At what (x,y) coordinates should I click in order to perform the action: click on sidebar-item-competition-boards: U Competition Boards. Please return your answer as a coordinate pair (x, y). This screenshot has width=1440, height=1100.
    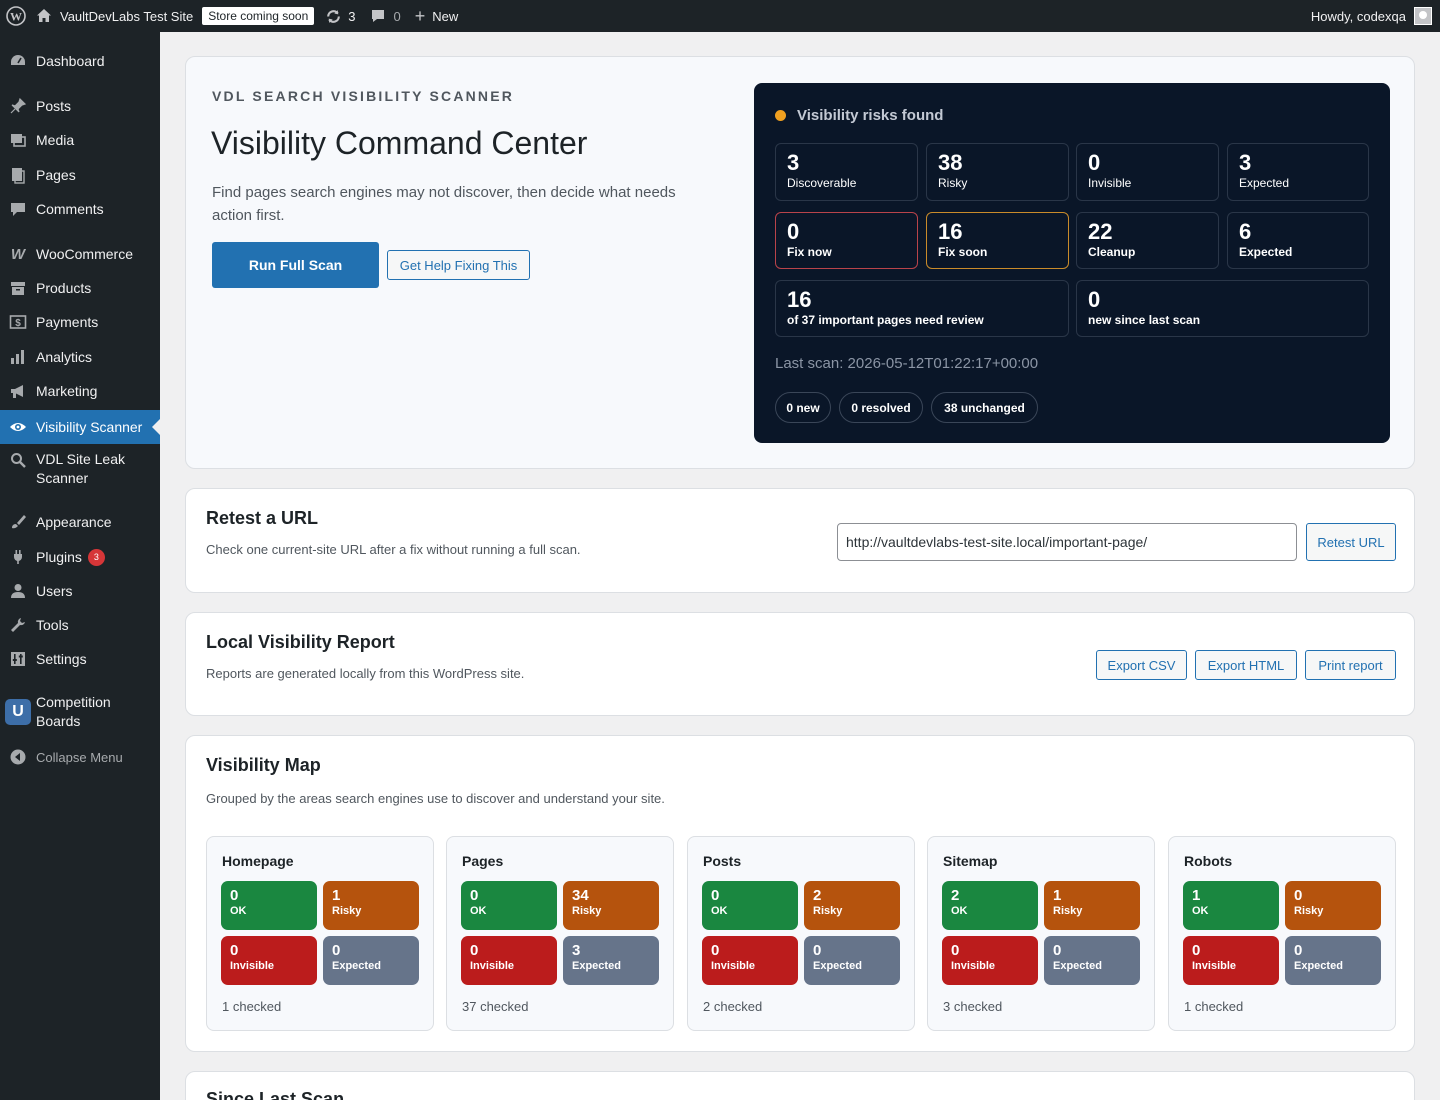
    Looking at the image, I should click on (80, 712).